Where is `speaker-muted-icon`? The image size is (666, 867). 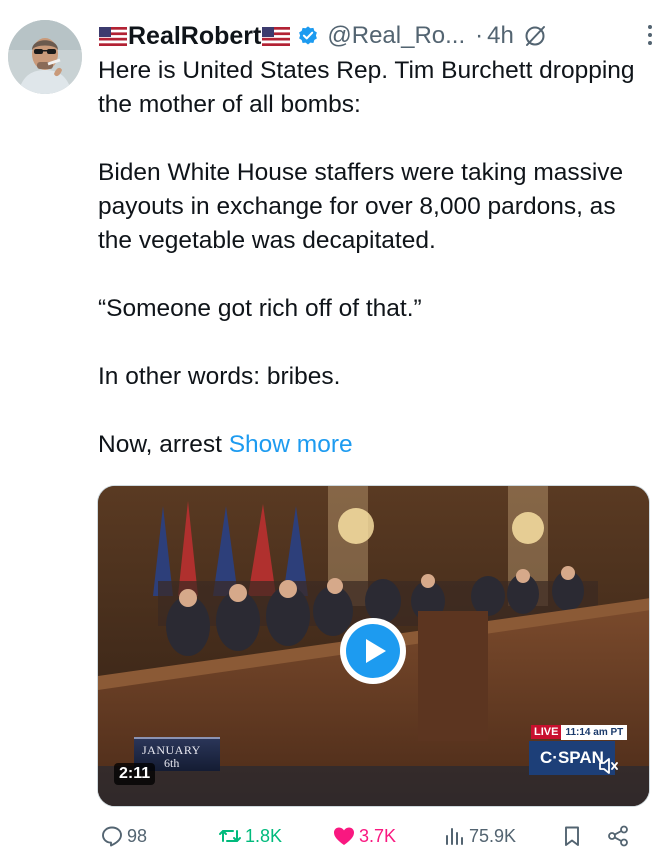 speaker-muted-icon is located at coordinates (608, 766).